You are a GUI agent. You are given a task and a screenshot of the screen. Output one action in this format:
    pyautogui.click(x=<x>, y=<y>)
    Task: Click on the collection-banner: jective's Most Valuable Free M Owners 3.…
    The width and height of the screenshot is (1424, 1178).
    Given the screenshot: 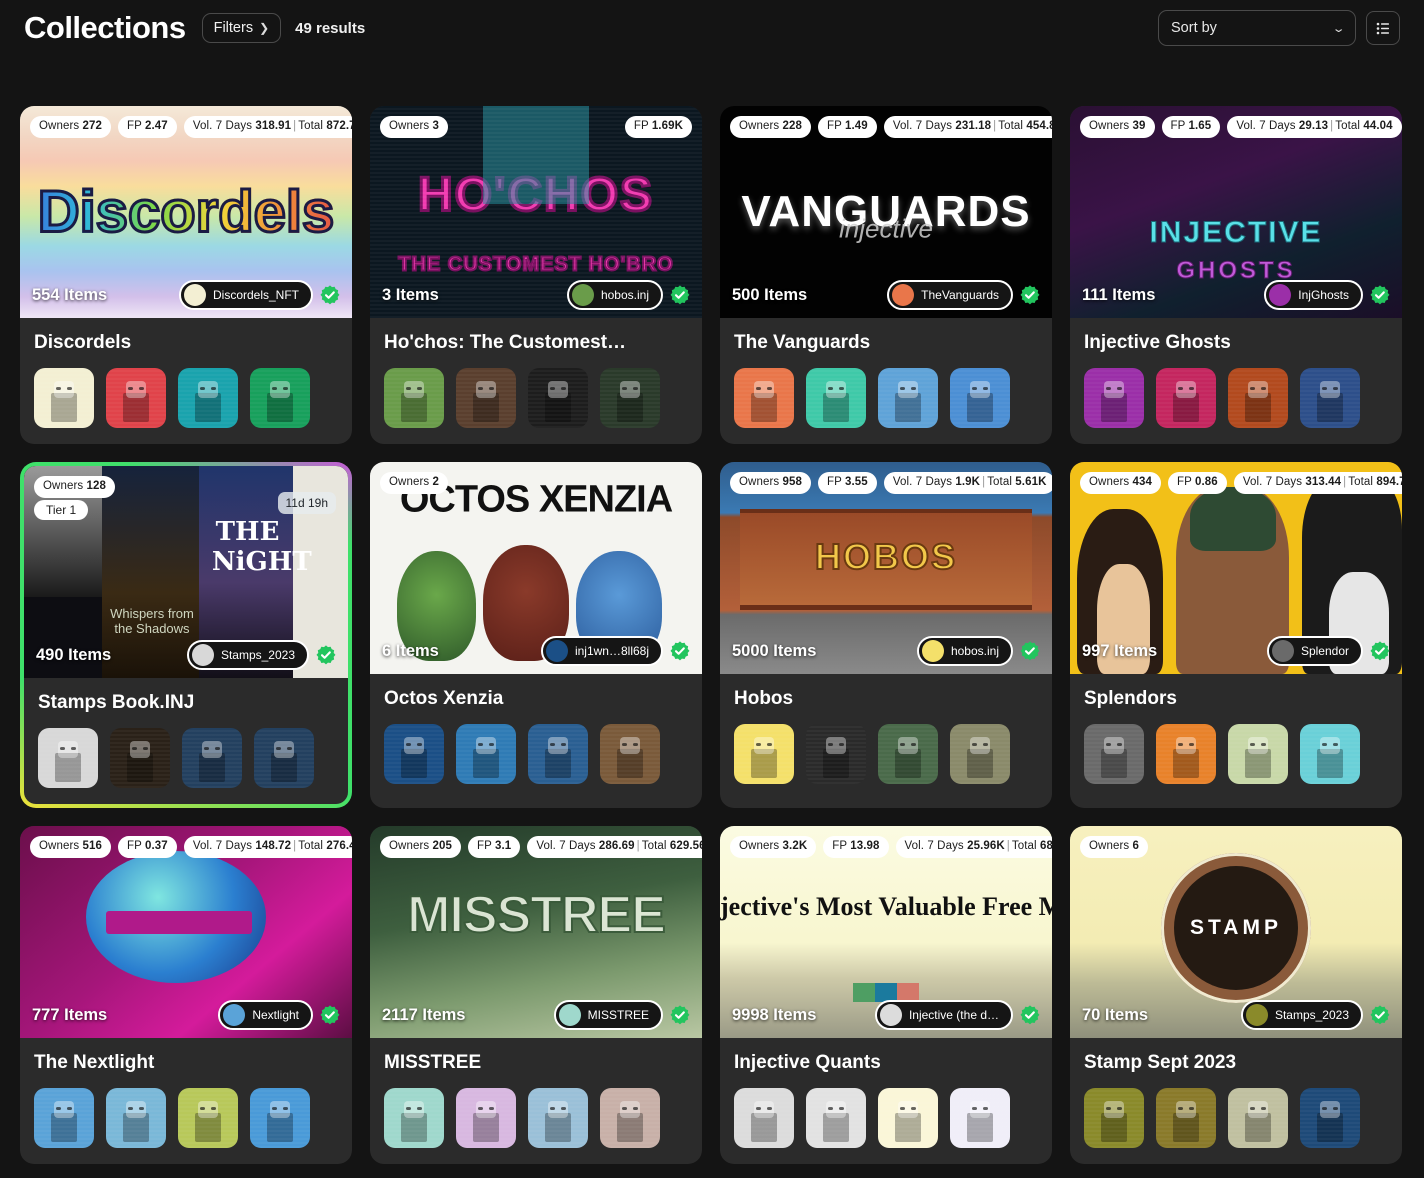 What is the action you would take?
    pyautogui.click(x=886, y=932)
    